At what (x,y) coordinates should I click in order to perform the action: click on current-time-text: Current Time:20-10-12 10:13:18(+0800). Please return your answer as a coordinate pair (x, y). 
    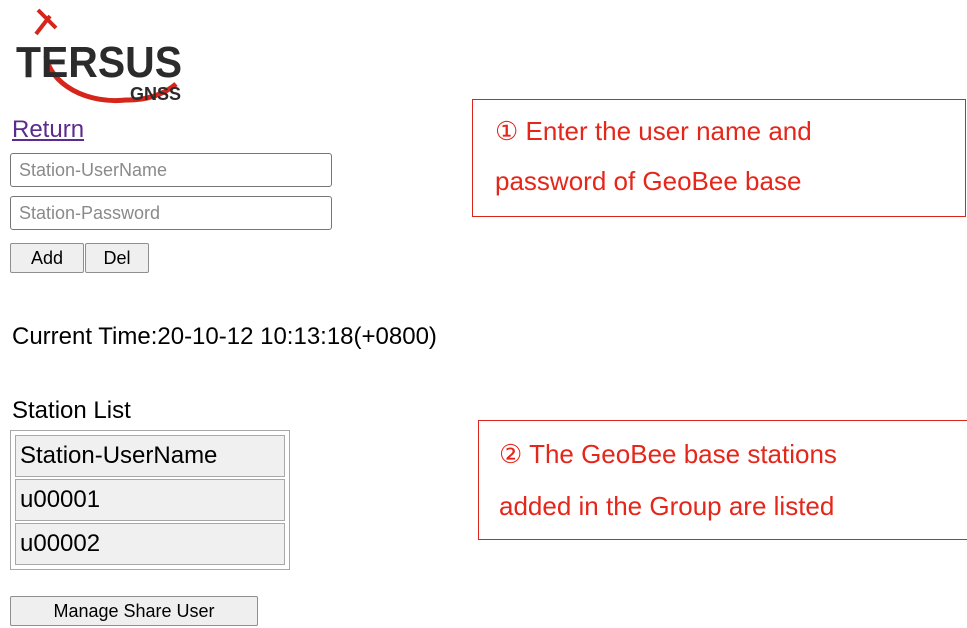
    Looking at the image, I should click on (224, 336).